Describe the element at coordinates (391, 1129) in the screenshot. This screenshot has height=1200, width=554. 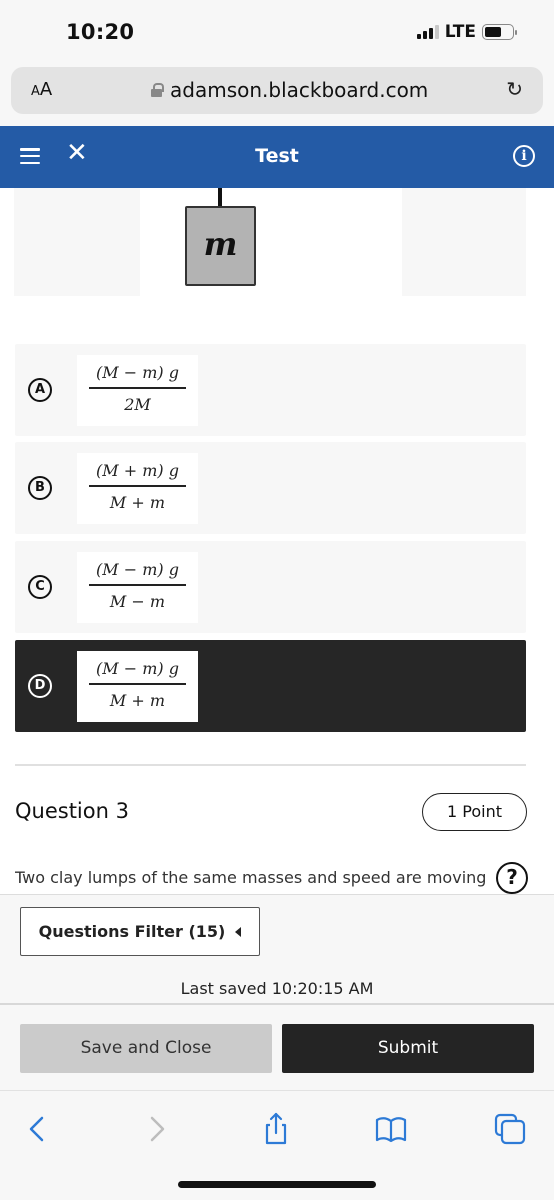
I see `bookmarks-icon` at that location.